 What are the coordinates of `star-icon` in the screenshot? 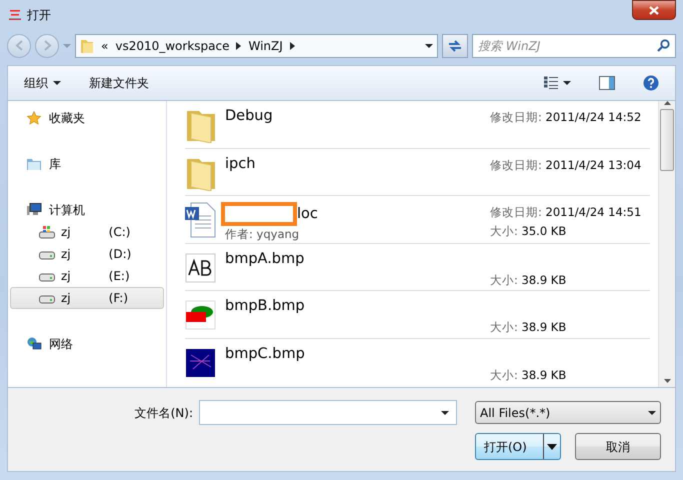 It's located at (35, 118).